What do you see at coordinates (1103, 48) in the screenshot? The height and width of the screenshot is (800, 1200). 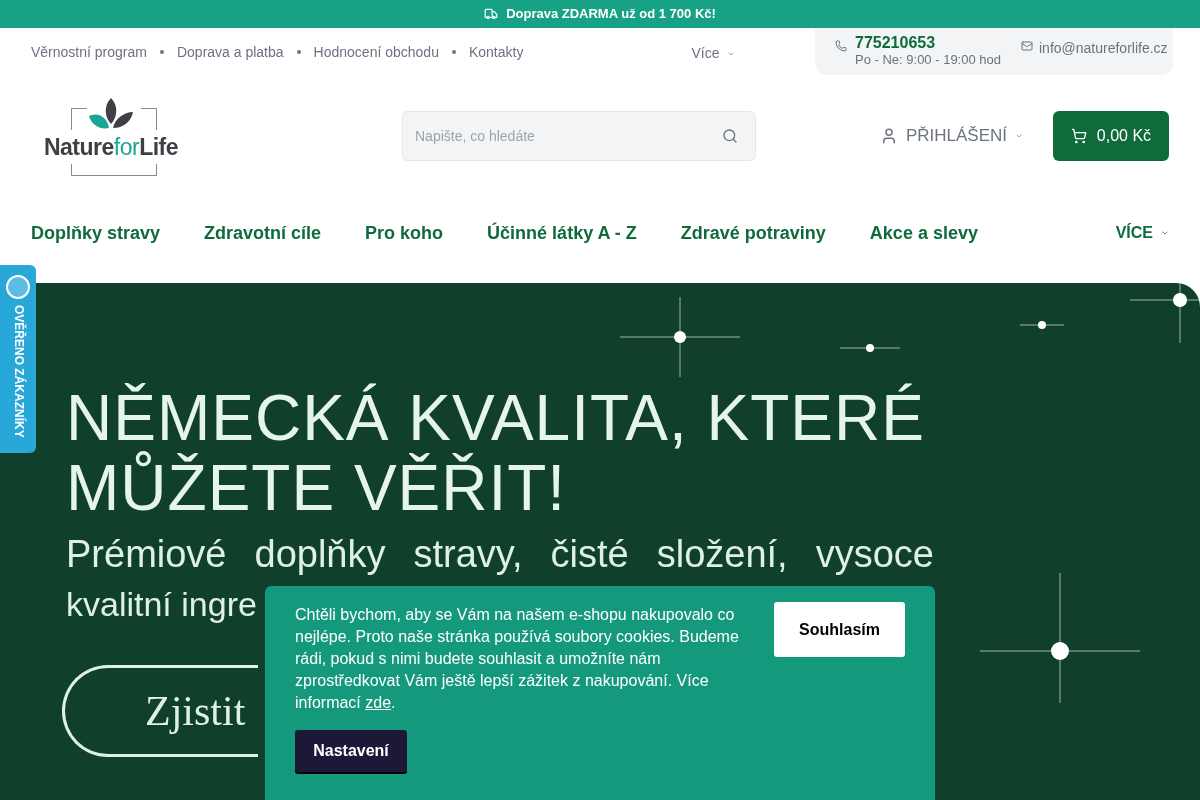 I see `email-link: info@natureforlife.cz` at bounding box center [1103, 48].